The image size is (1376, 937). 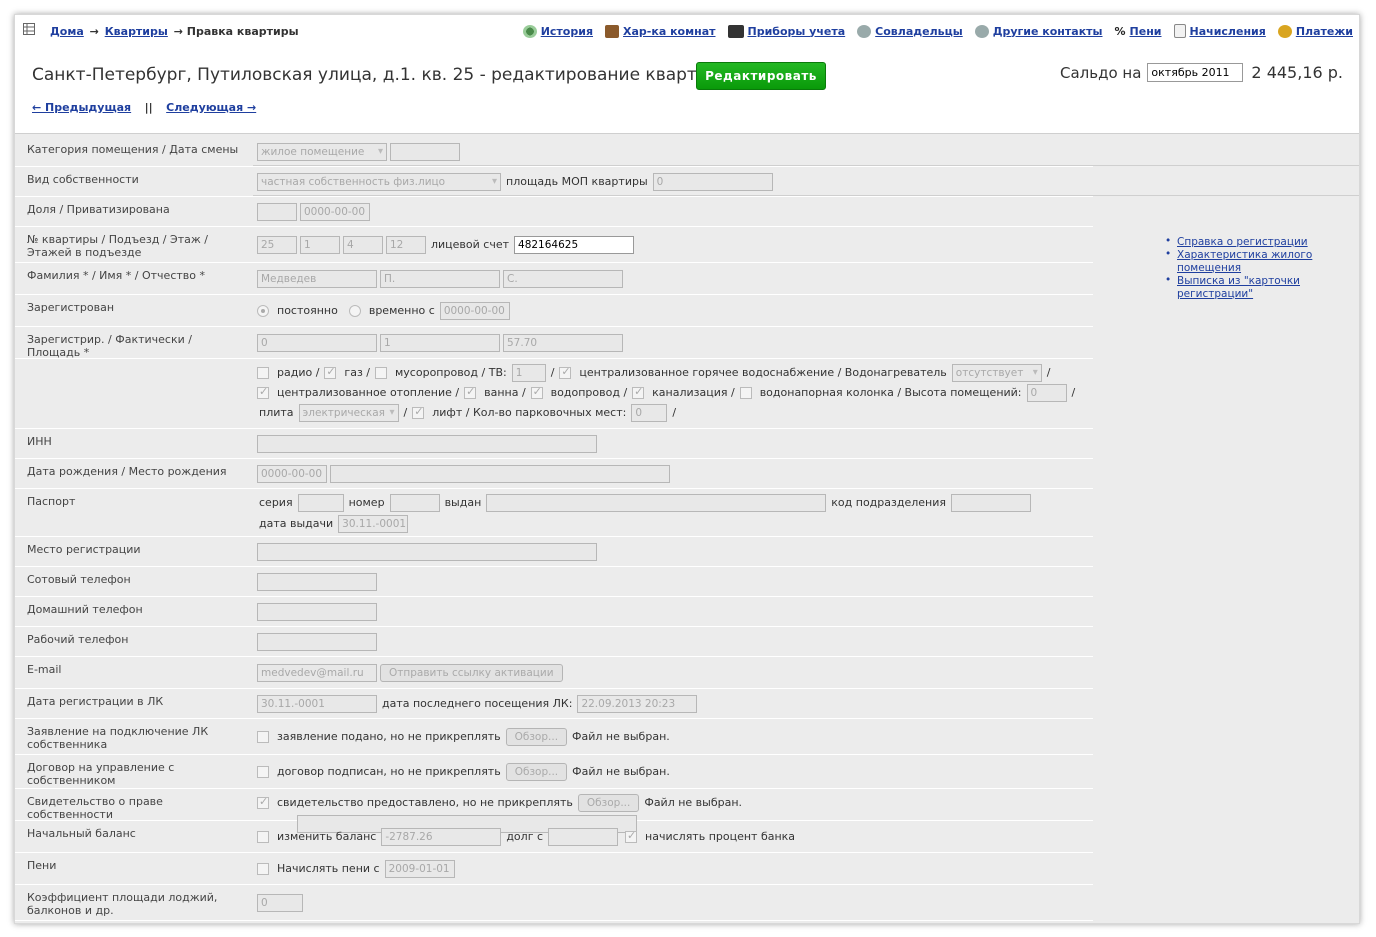 I want to click on toplink-payments-label: Платежи, so click(x=1324, y=31).